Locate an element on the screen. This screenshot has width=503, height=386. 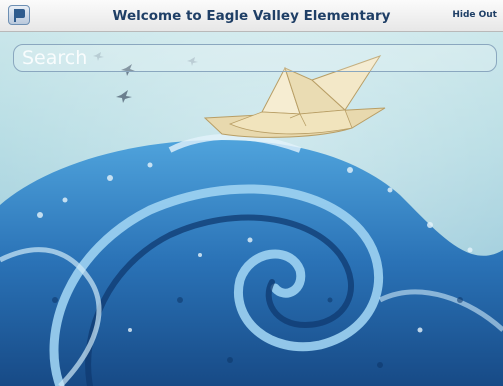
page-title: Welcome to Eagle Valley Elementary is located at coordinates (251, 16).